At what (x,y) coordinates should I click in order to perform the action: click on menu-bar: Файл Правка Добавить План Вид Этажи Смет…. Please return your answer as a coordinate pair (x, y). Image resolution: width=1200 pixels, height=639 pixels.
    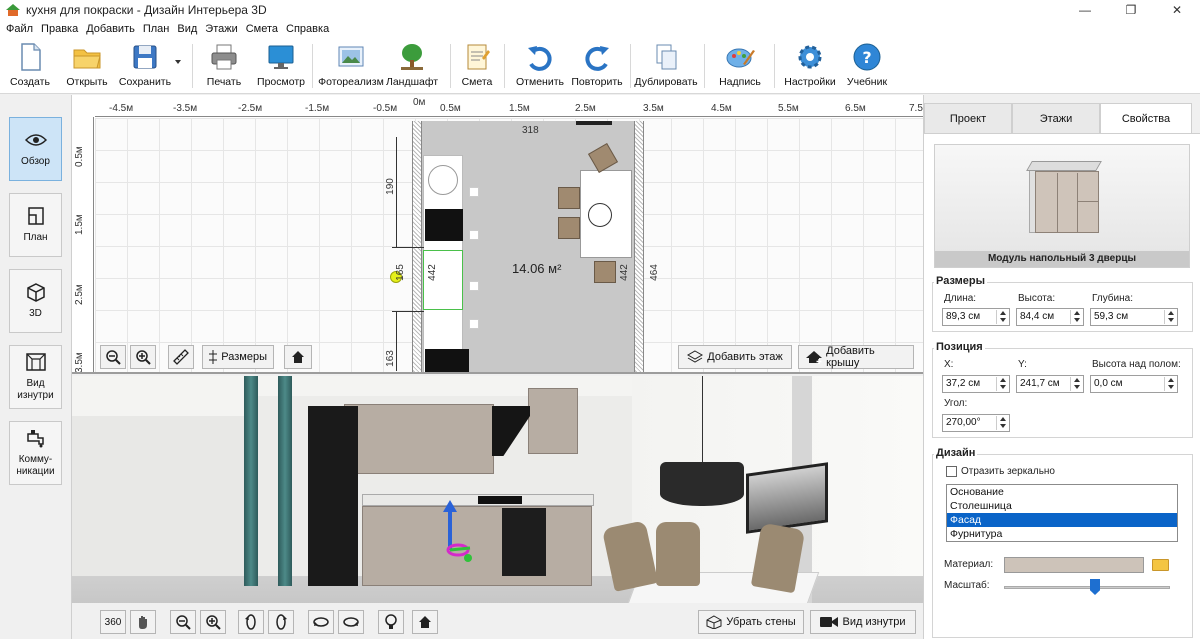
    Looking at the image, I should click on (600, 29).